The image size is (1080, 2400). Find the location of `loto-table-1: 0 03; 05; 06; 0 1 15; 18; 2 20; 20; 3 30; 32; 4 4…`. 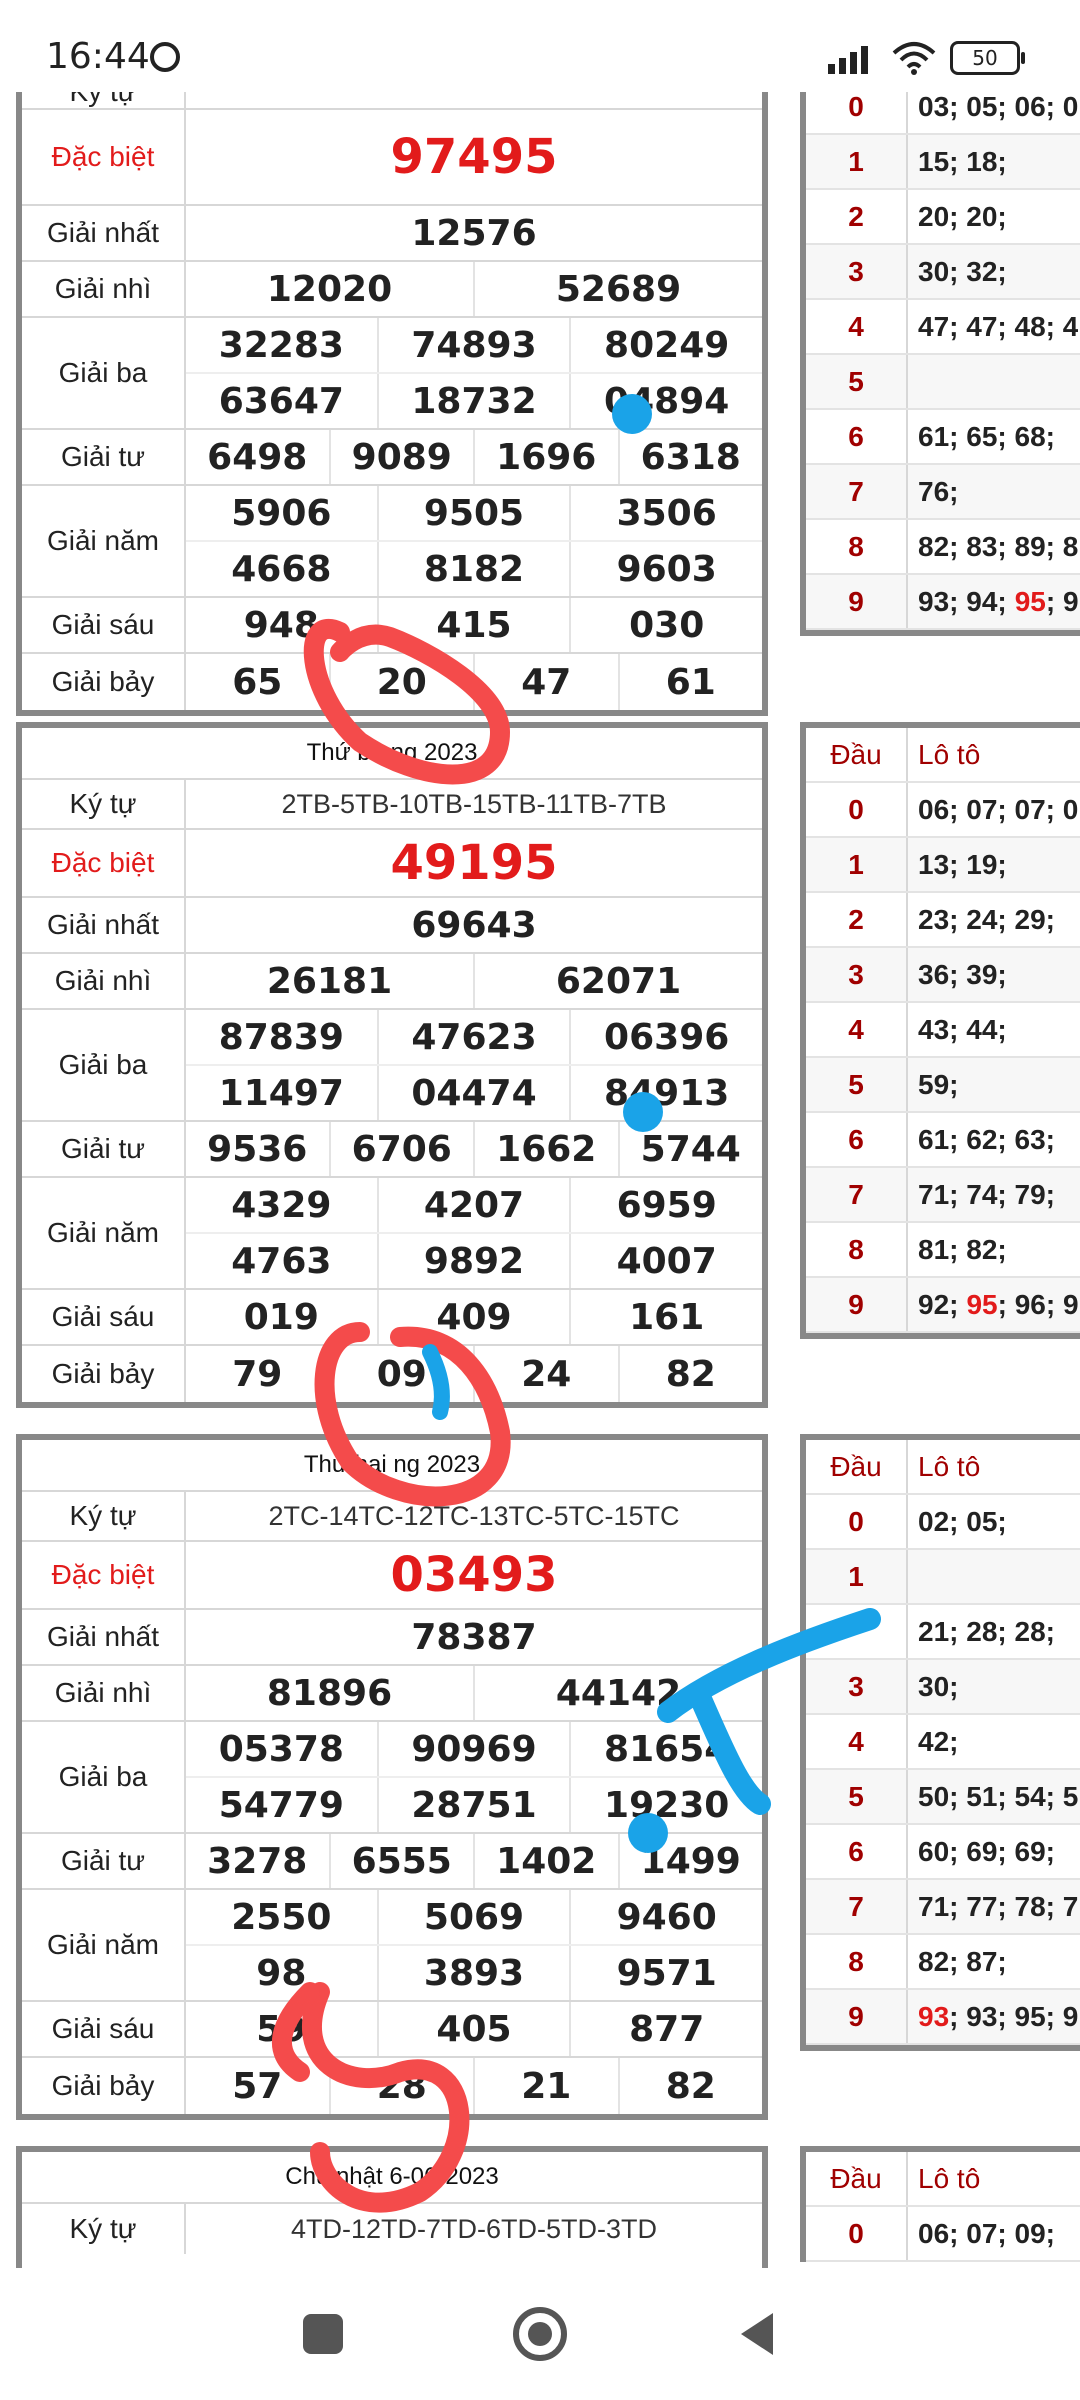

loto-table-1: 0 03; 05; 06; 0 1 15; 18; 2 20; 20; 3 30; 32; 4 4… is located at coordinates (940, 364).